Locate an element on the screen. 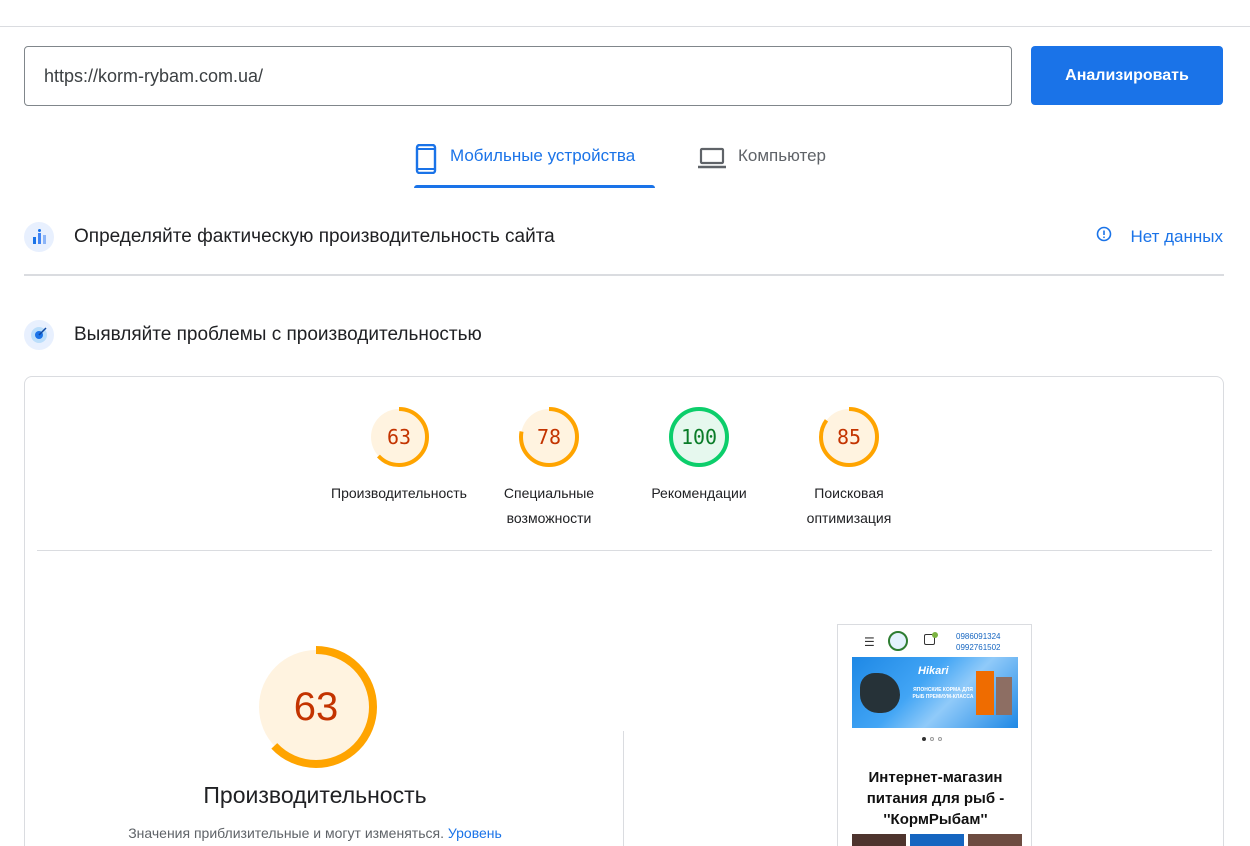  tab-mobile-label: Мобильные устройства is located at coordinates (543, 155).